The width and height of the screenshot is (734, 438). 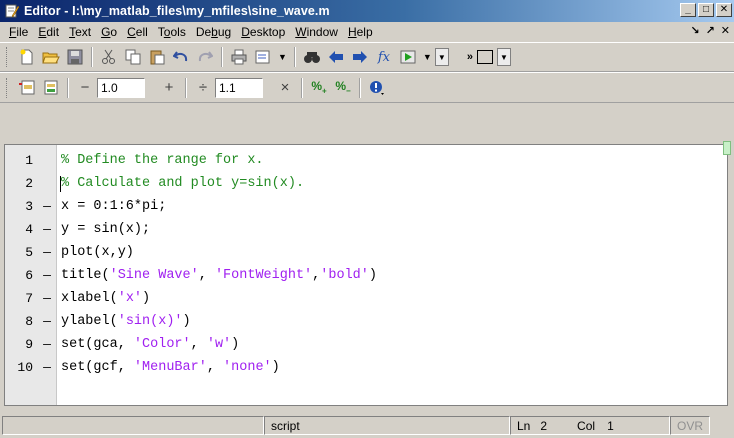 I want to click on print-button, so click(x=239, y=57).